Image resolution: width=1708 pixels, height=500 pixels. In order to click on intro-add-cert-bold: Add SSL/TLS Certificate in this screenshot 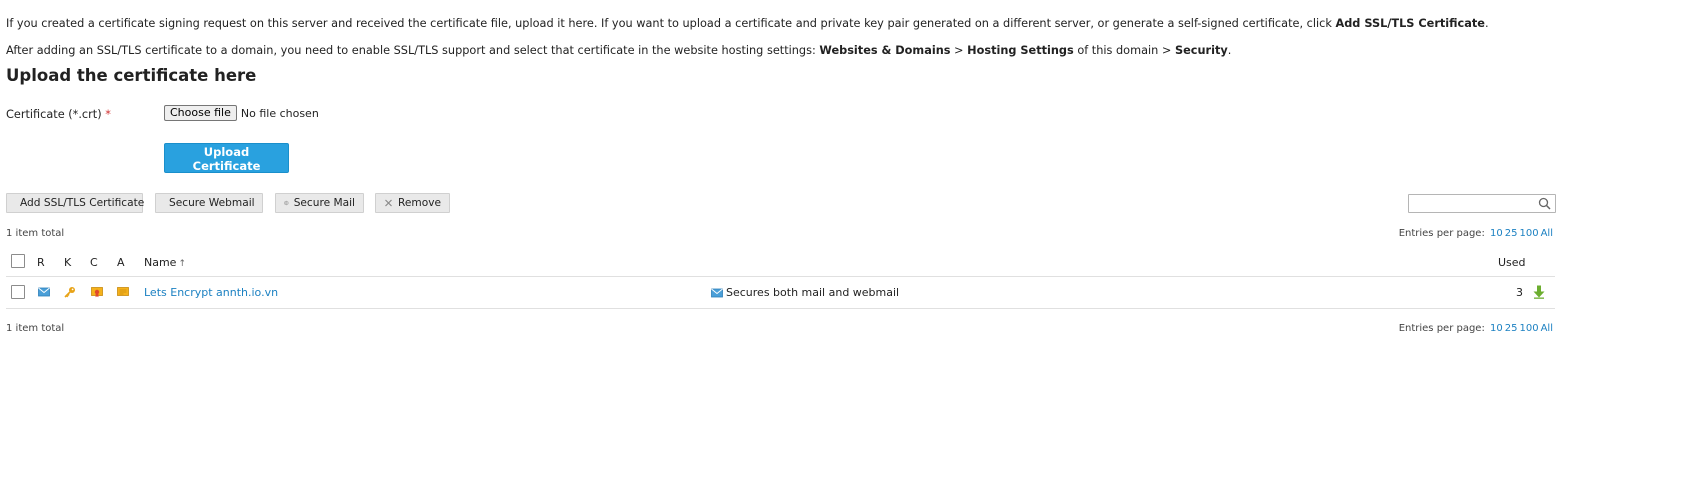, I will do `click(1410, 23)`.